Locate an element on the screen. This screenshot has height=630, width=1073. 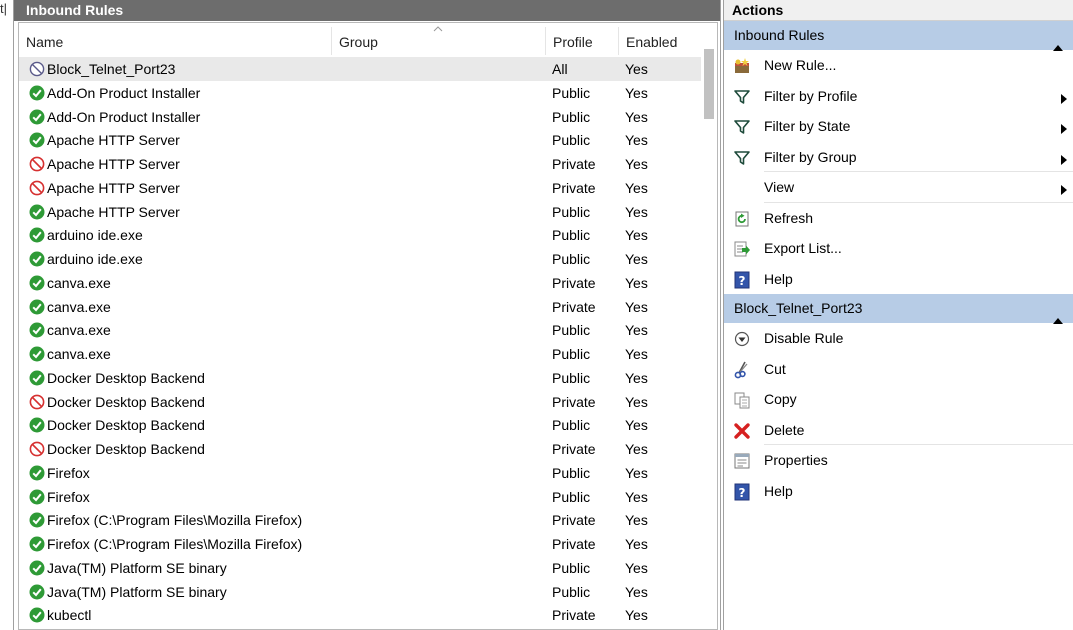
action-copy: Copy is located at coordinates (898, 399).